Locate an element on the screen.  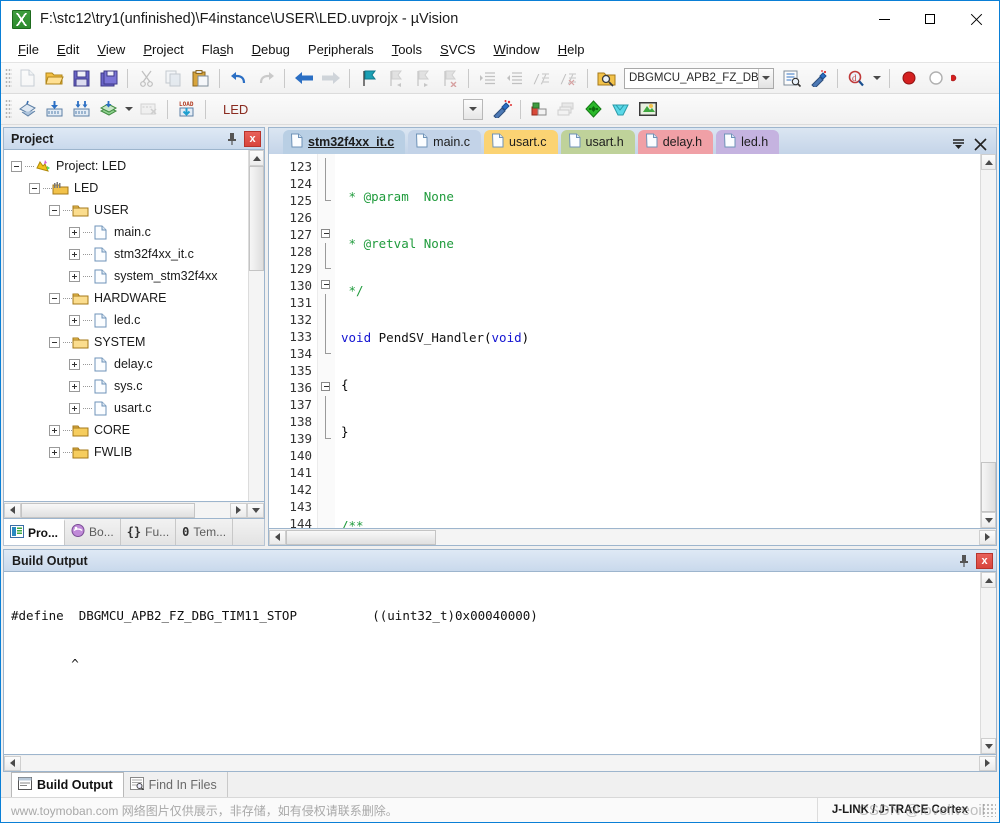
find-dropdown-arrow is located at coordinates (877, 78).